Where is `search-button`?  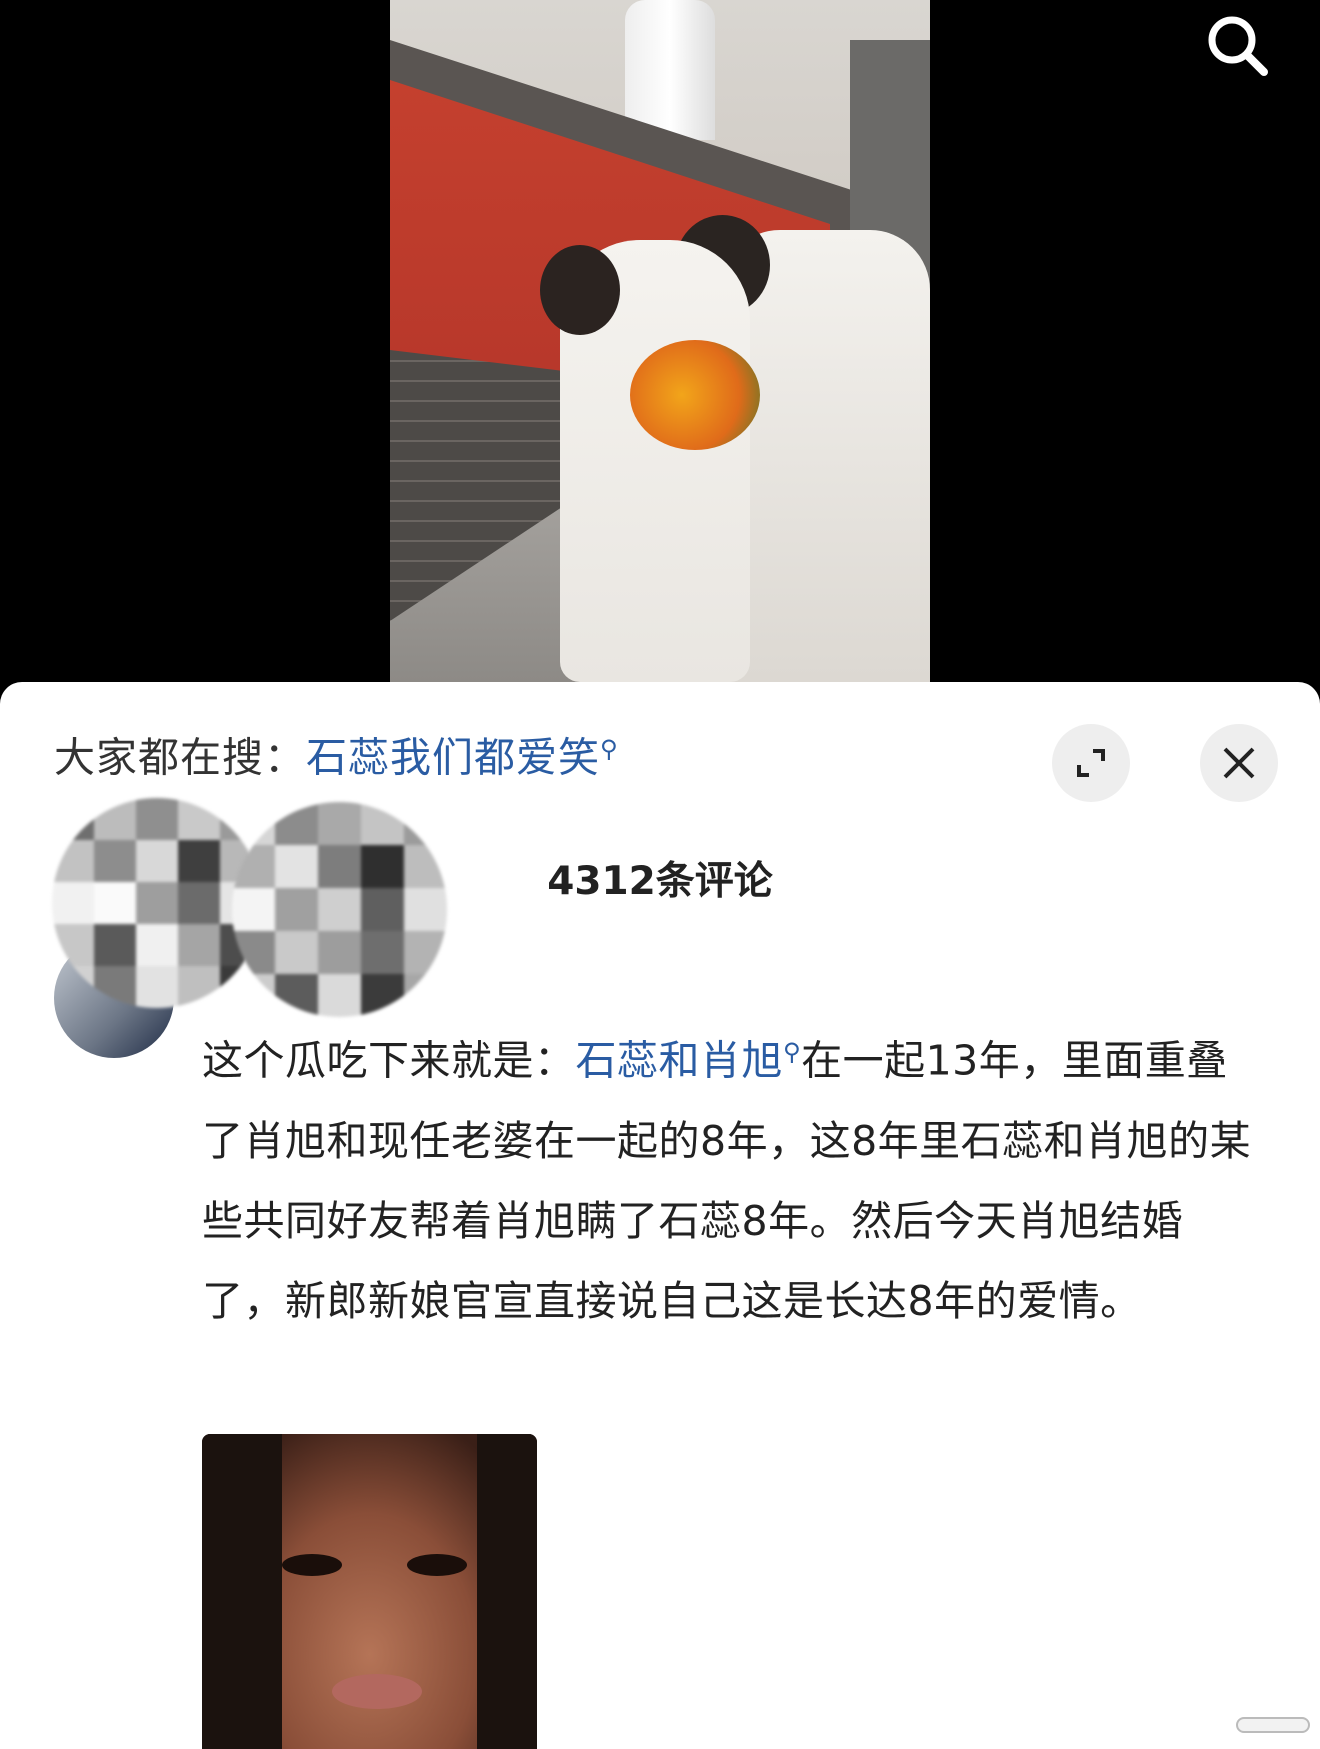
search-button is located at coordinates (1238, 46).